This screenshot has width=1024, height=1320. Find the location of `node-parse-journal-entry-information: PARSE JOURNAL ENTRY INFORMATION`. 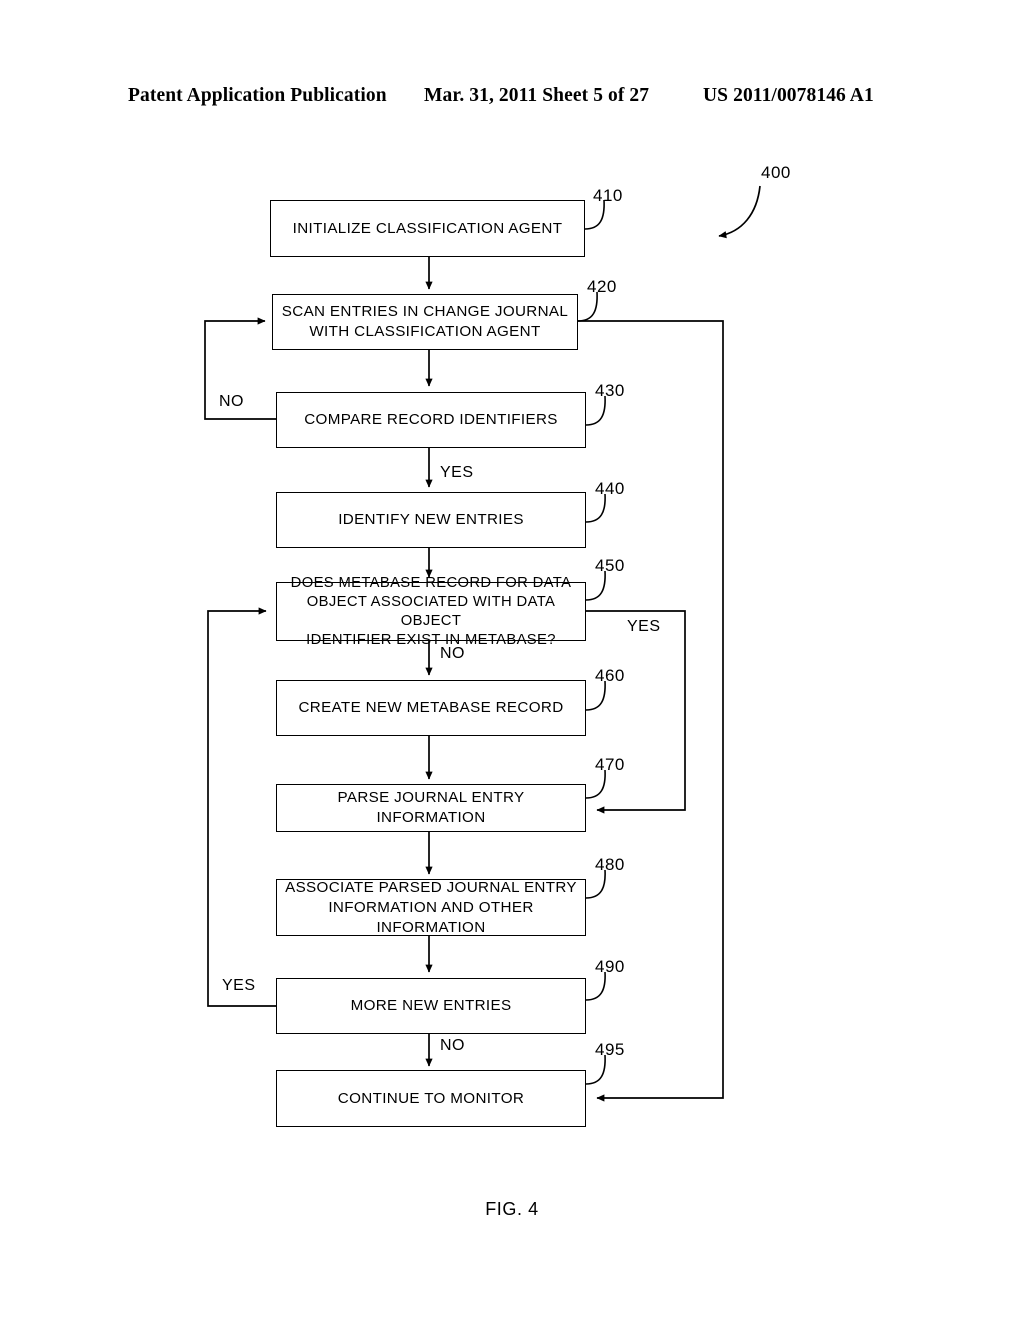

node-parse-journal-entry-information: PARSE JOURNAL ENTRY INFORMATION is located at coordinates (431, 808).